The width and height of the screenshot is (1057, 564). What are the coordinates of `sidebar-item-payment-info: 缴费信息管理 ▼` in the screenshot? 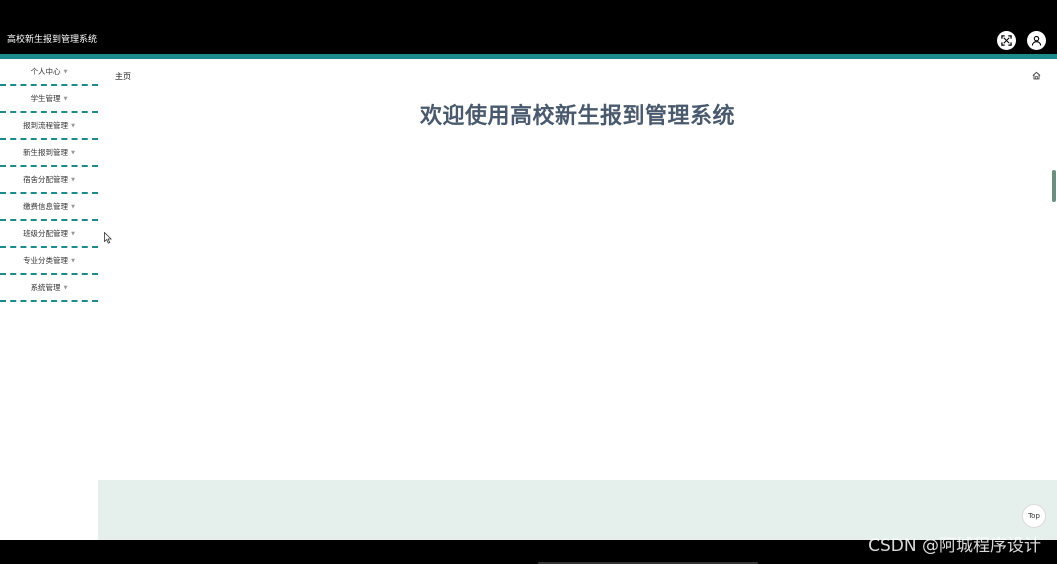 It's located at (49, 207).